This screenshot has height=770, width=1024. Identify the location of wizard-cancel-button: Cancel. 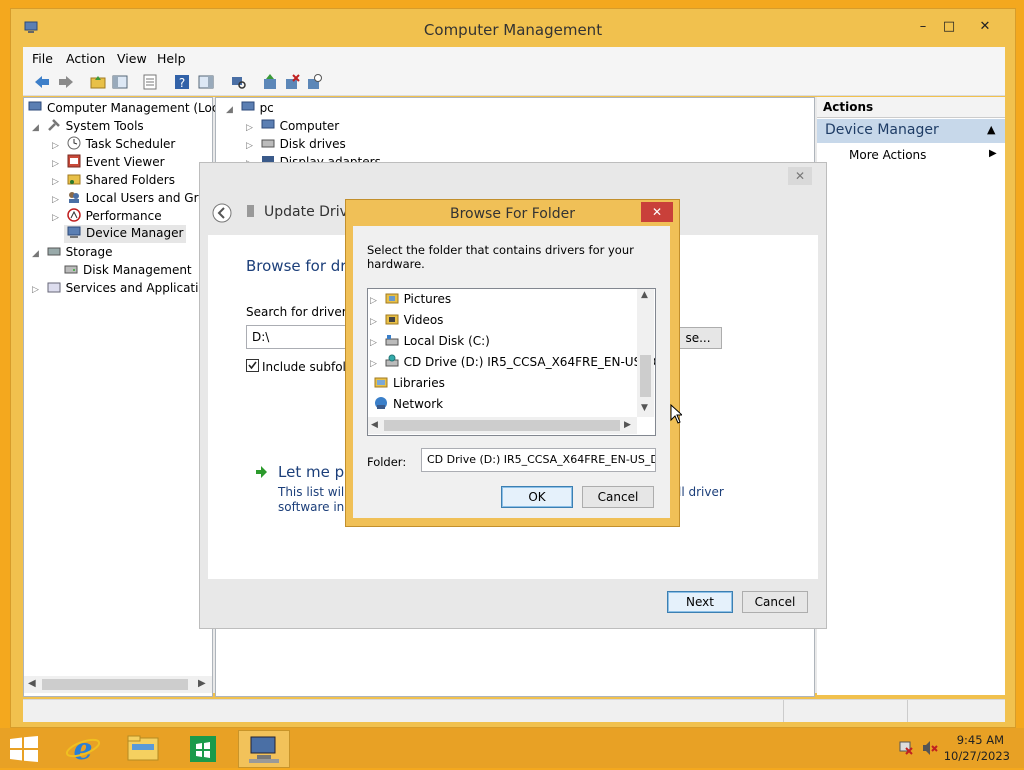
(775, 602).